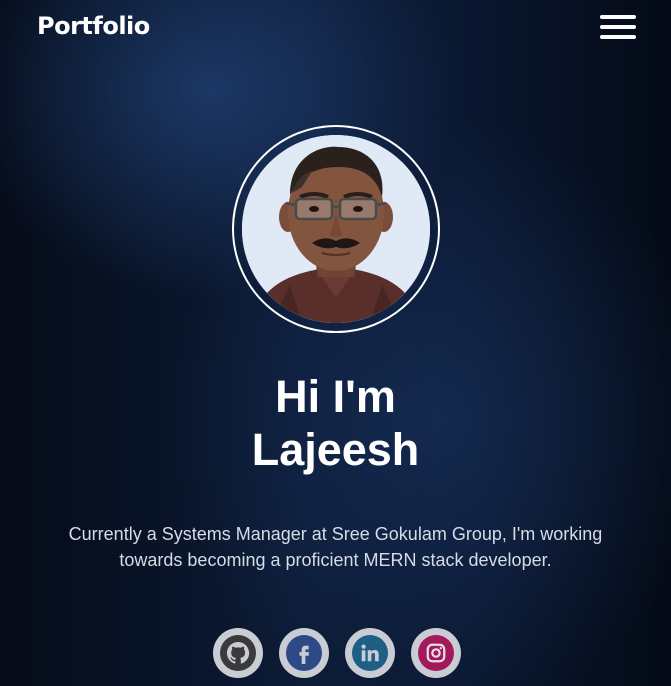 This screenshot has height=686, width=671. I want to click on social-links, so click(338, 654).